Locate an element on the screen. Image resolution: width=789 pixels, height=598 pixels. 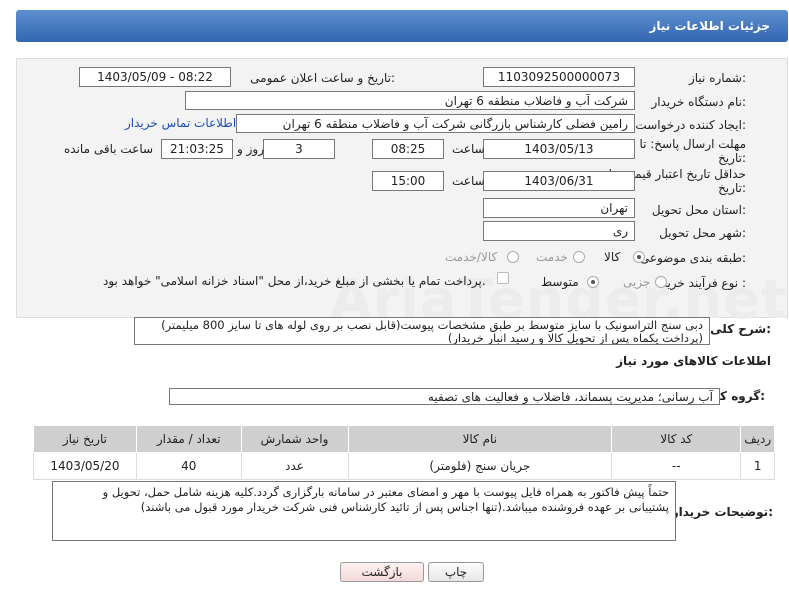
validity-time-label: ساعت is located at coordinates (468, 181).